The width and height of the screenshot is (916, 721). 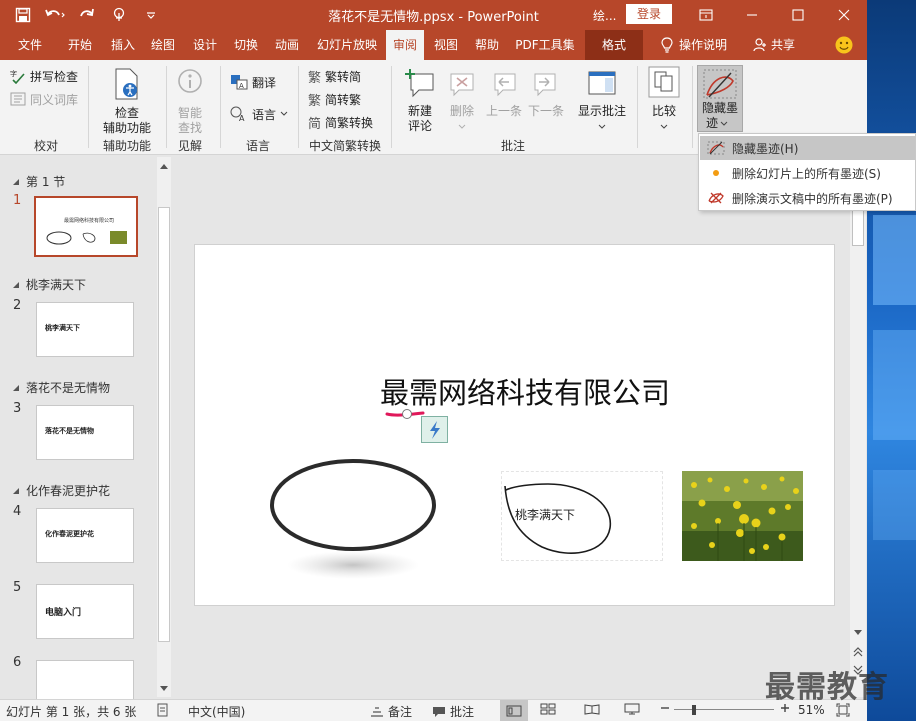 I want to click on hide-ink-line2-wrap: 迹, so click(x=717, y=123).